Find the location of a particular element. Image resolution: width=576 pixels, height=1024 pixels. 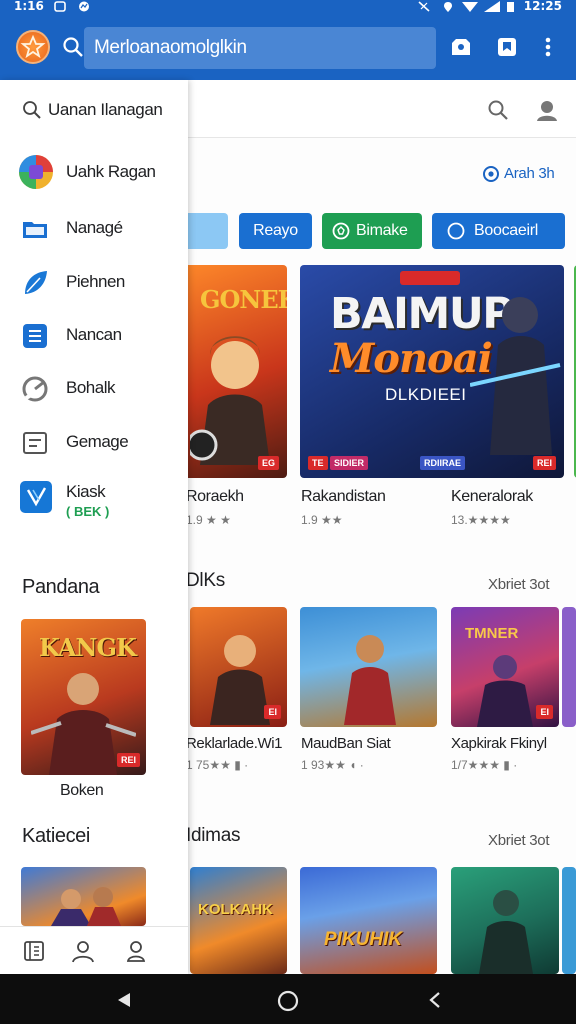

banner-line3: DLKDIEEI is located at coordinates (426, 394).